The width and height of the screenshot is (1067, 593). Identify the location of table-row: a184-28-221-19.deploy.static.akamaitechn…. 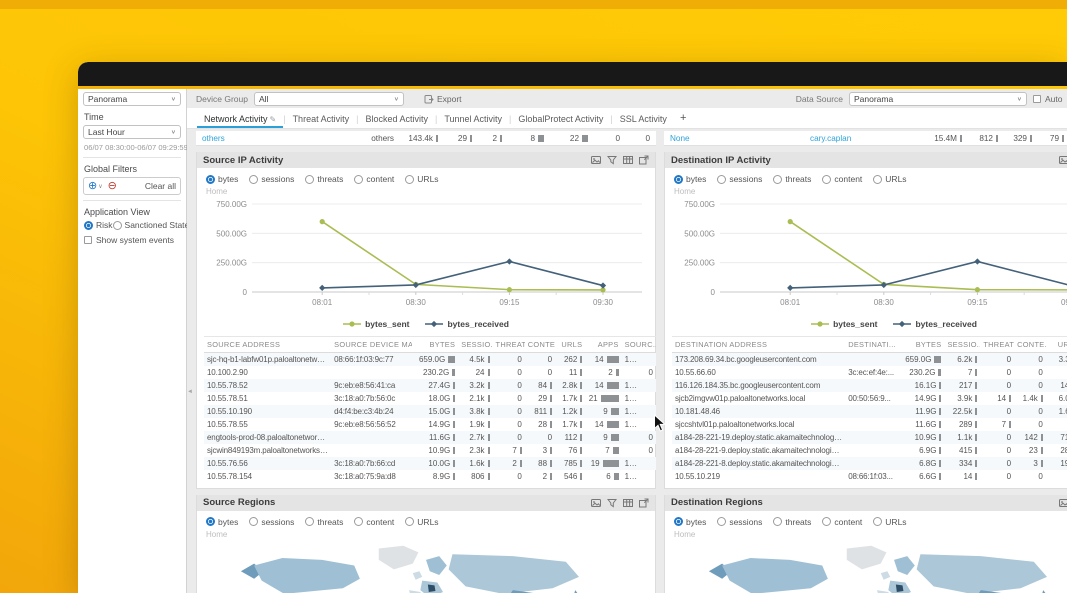
(869, 437).